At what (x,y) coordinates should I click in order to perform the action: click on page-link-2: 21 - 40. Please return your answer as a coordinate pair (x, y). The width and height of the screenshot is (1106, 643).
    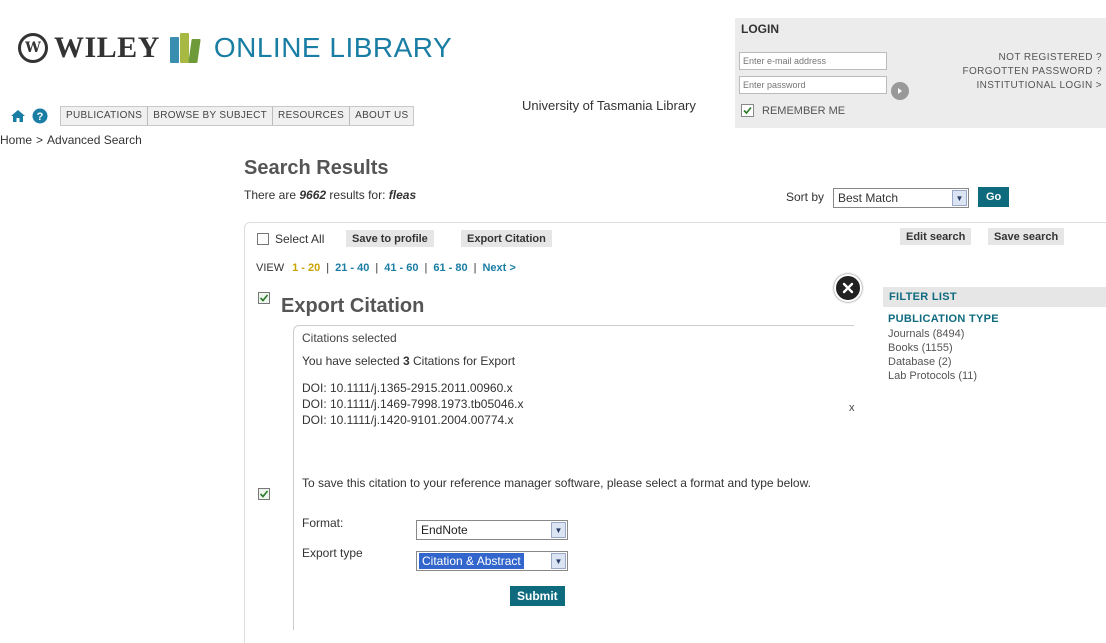
    Looking at the image, I should click on (352, 268).